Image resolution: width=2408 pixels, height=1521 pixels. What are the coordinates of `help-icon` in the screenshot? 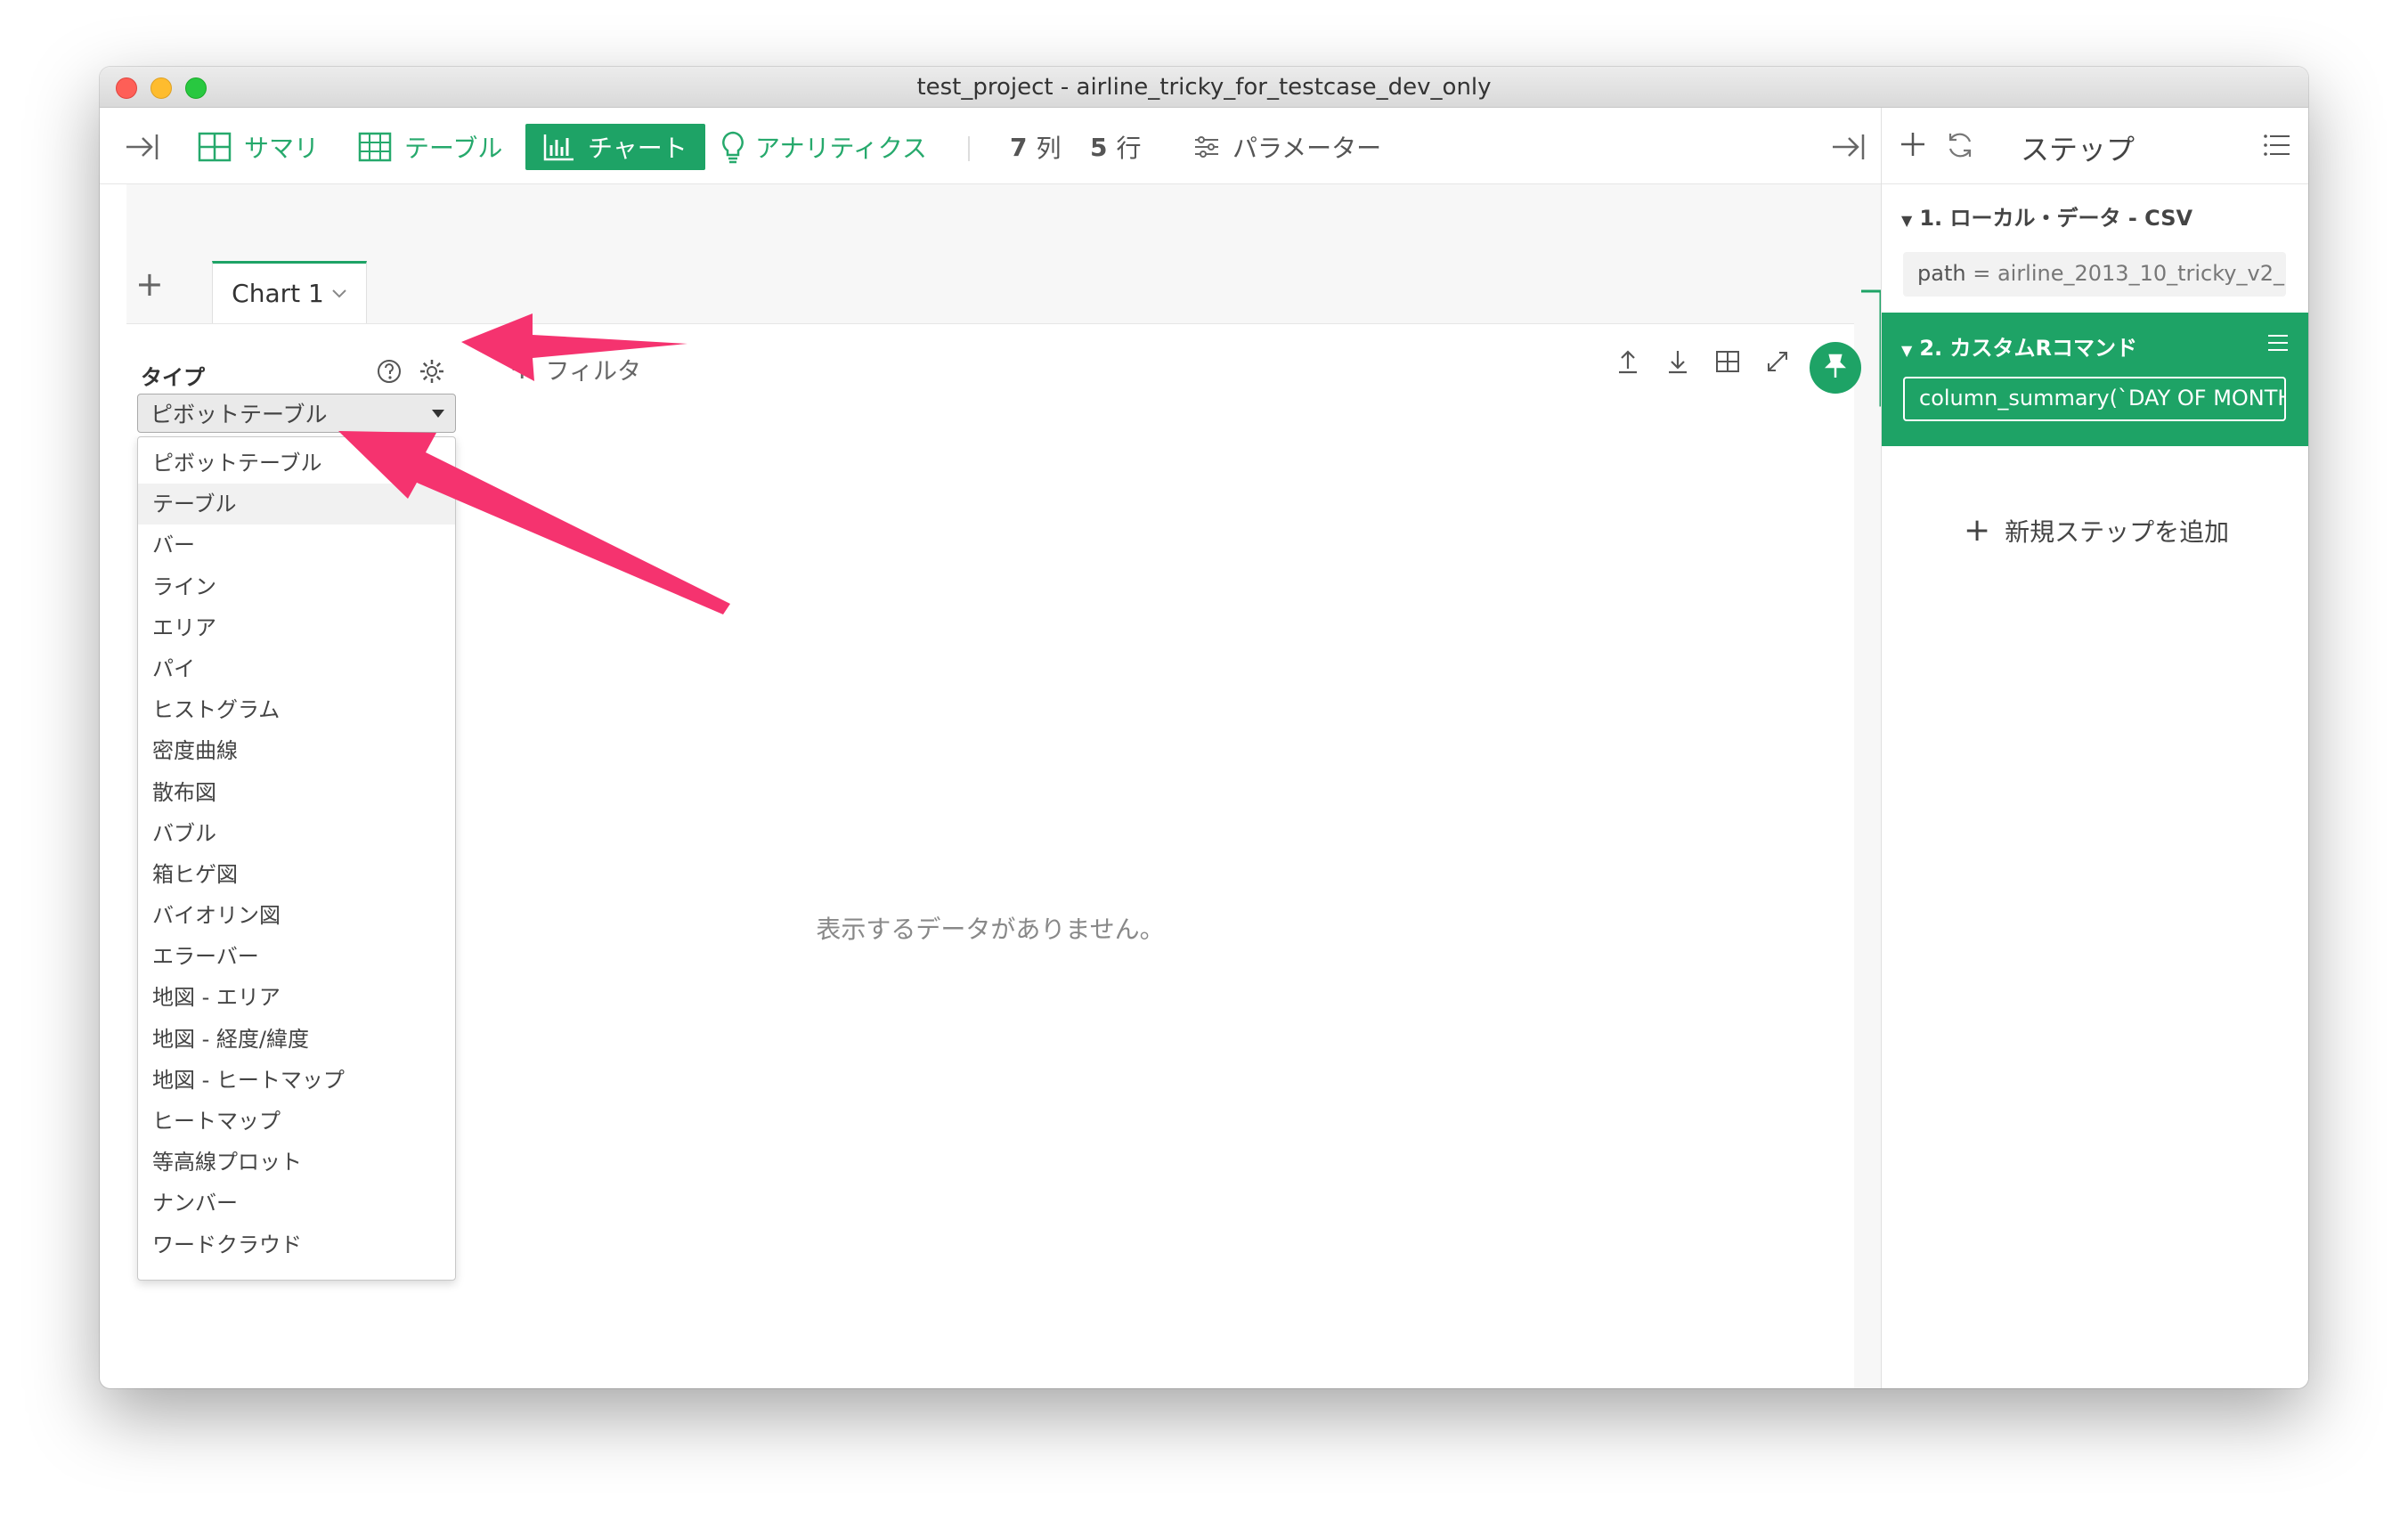 It's located at (389, 373).